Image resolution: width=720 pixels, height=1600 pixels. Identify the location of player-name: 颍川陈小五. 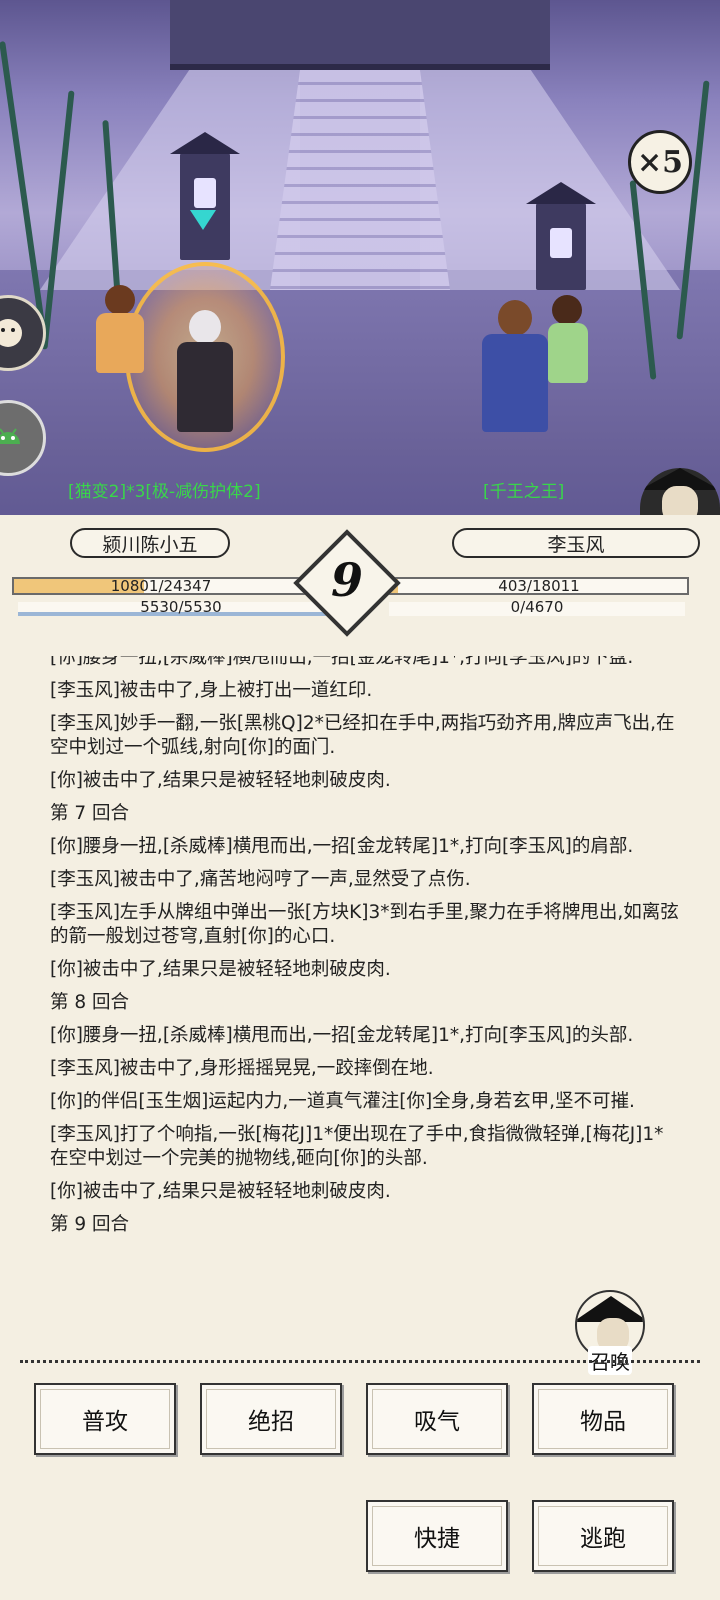
(150, 544).